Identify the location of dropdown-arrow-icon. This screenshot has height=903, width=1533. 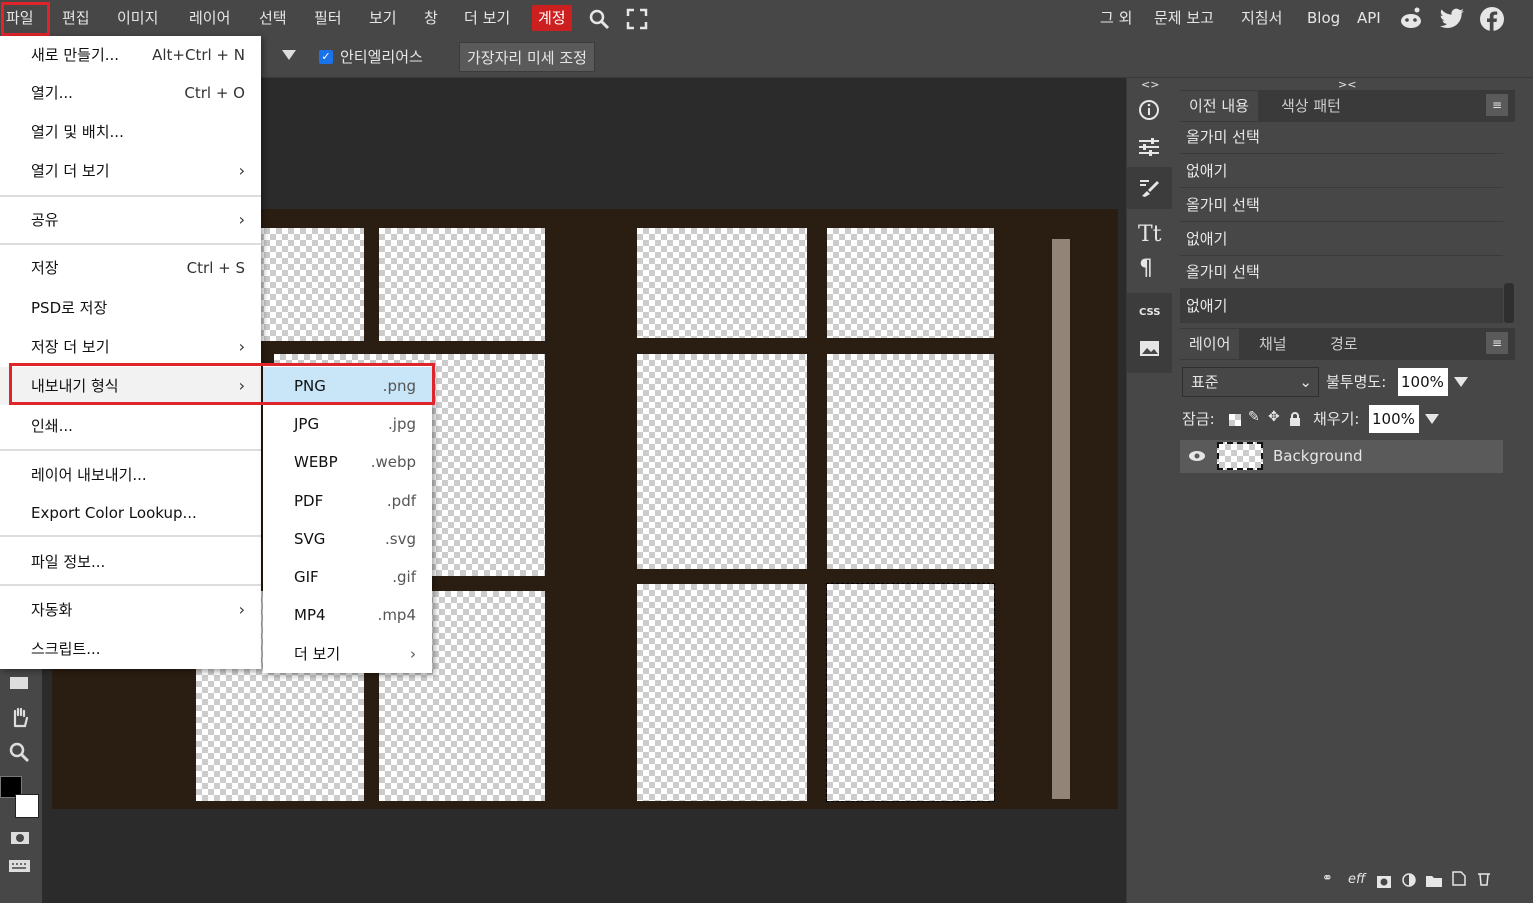
(289, 55).